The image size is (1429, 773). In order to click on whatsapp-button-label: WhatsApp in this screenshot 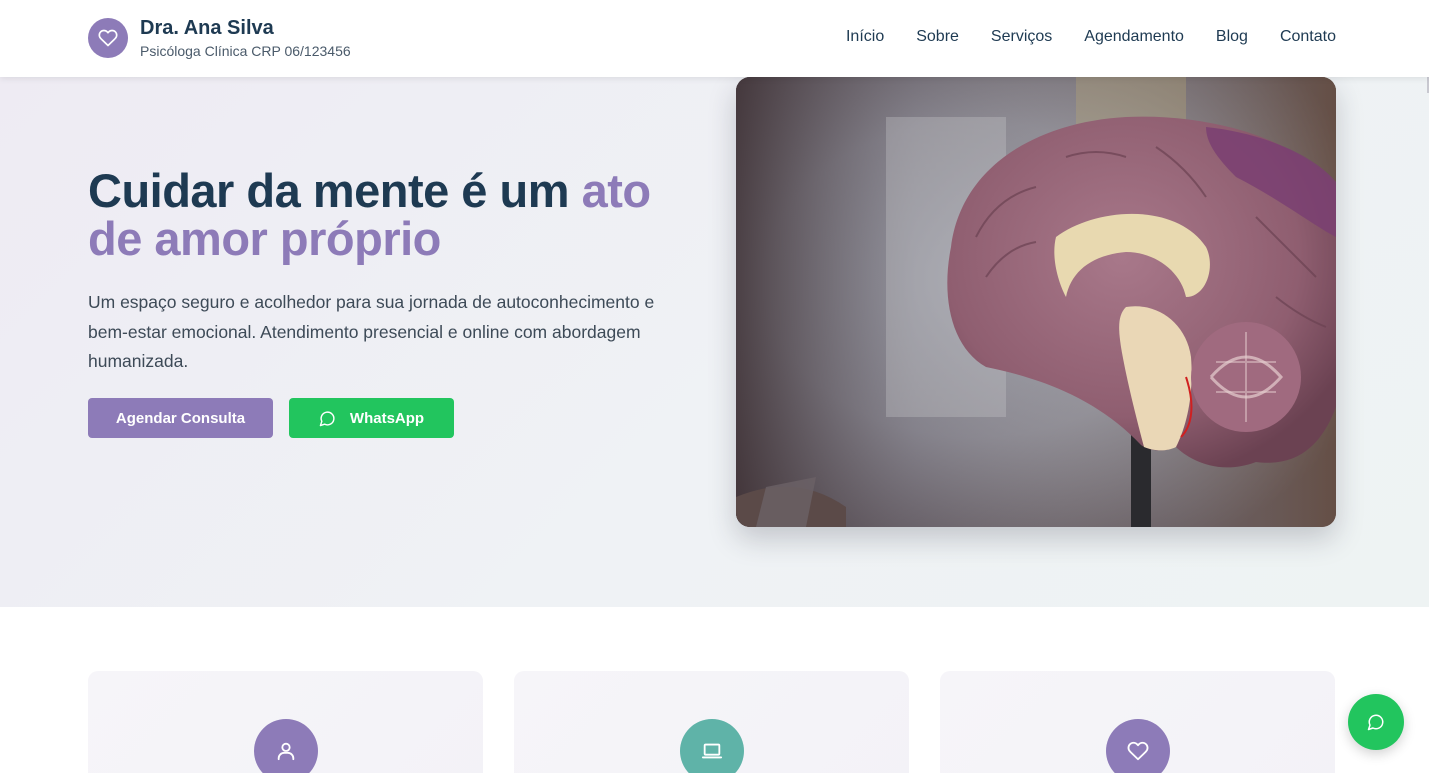, I will do `click(387, 418)`.